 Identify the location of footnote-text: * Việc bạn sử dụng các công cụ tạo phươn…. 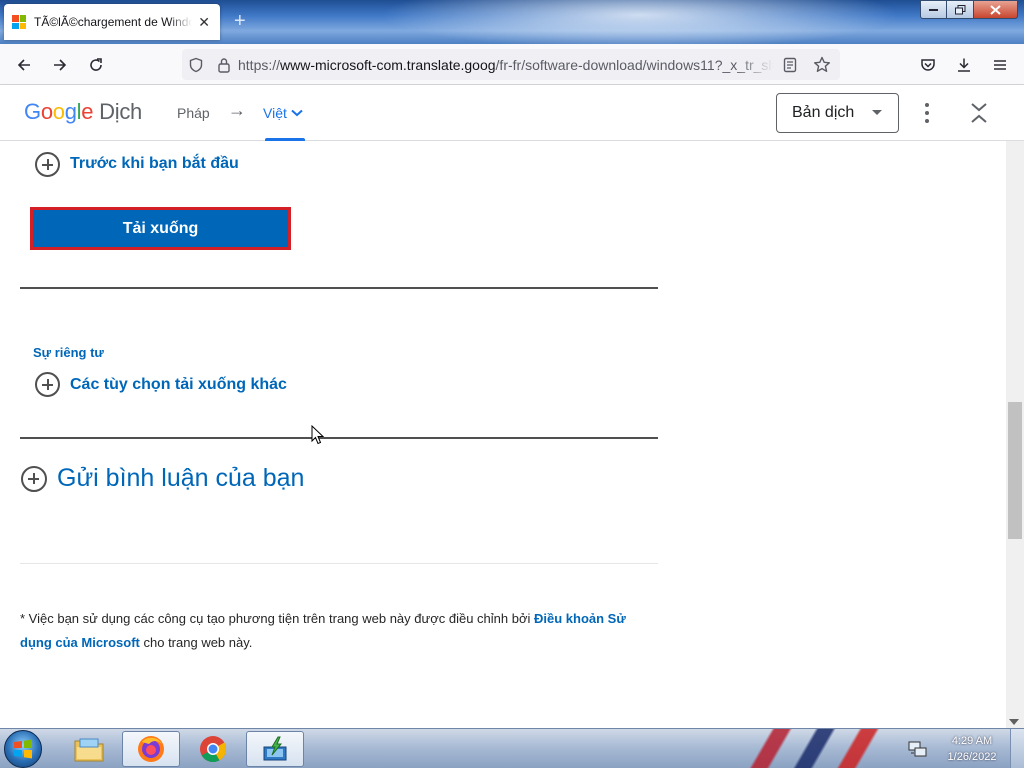
(277, 618).